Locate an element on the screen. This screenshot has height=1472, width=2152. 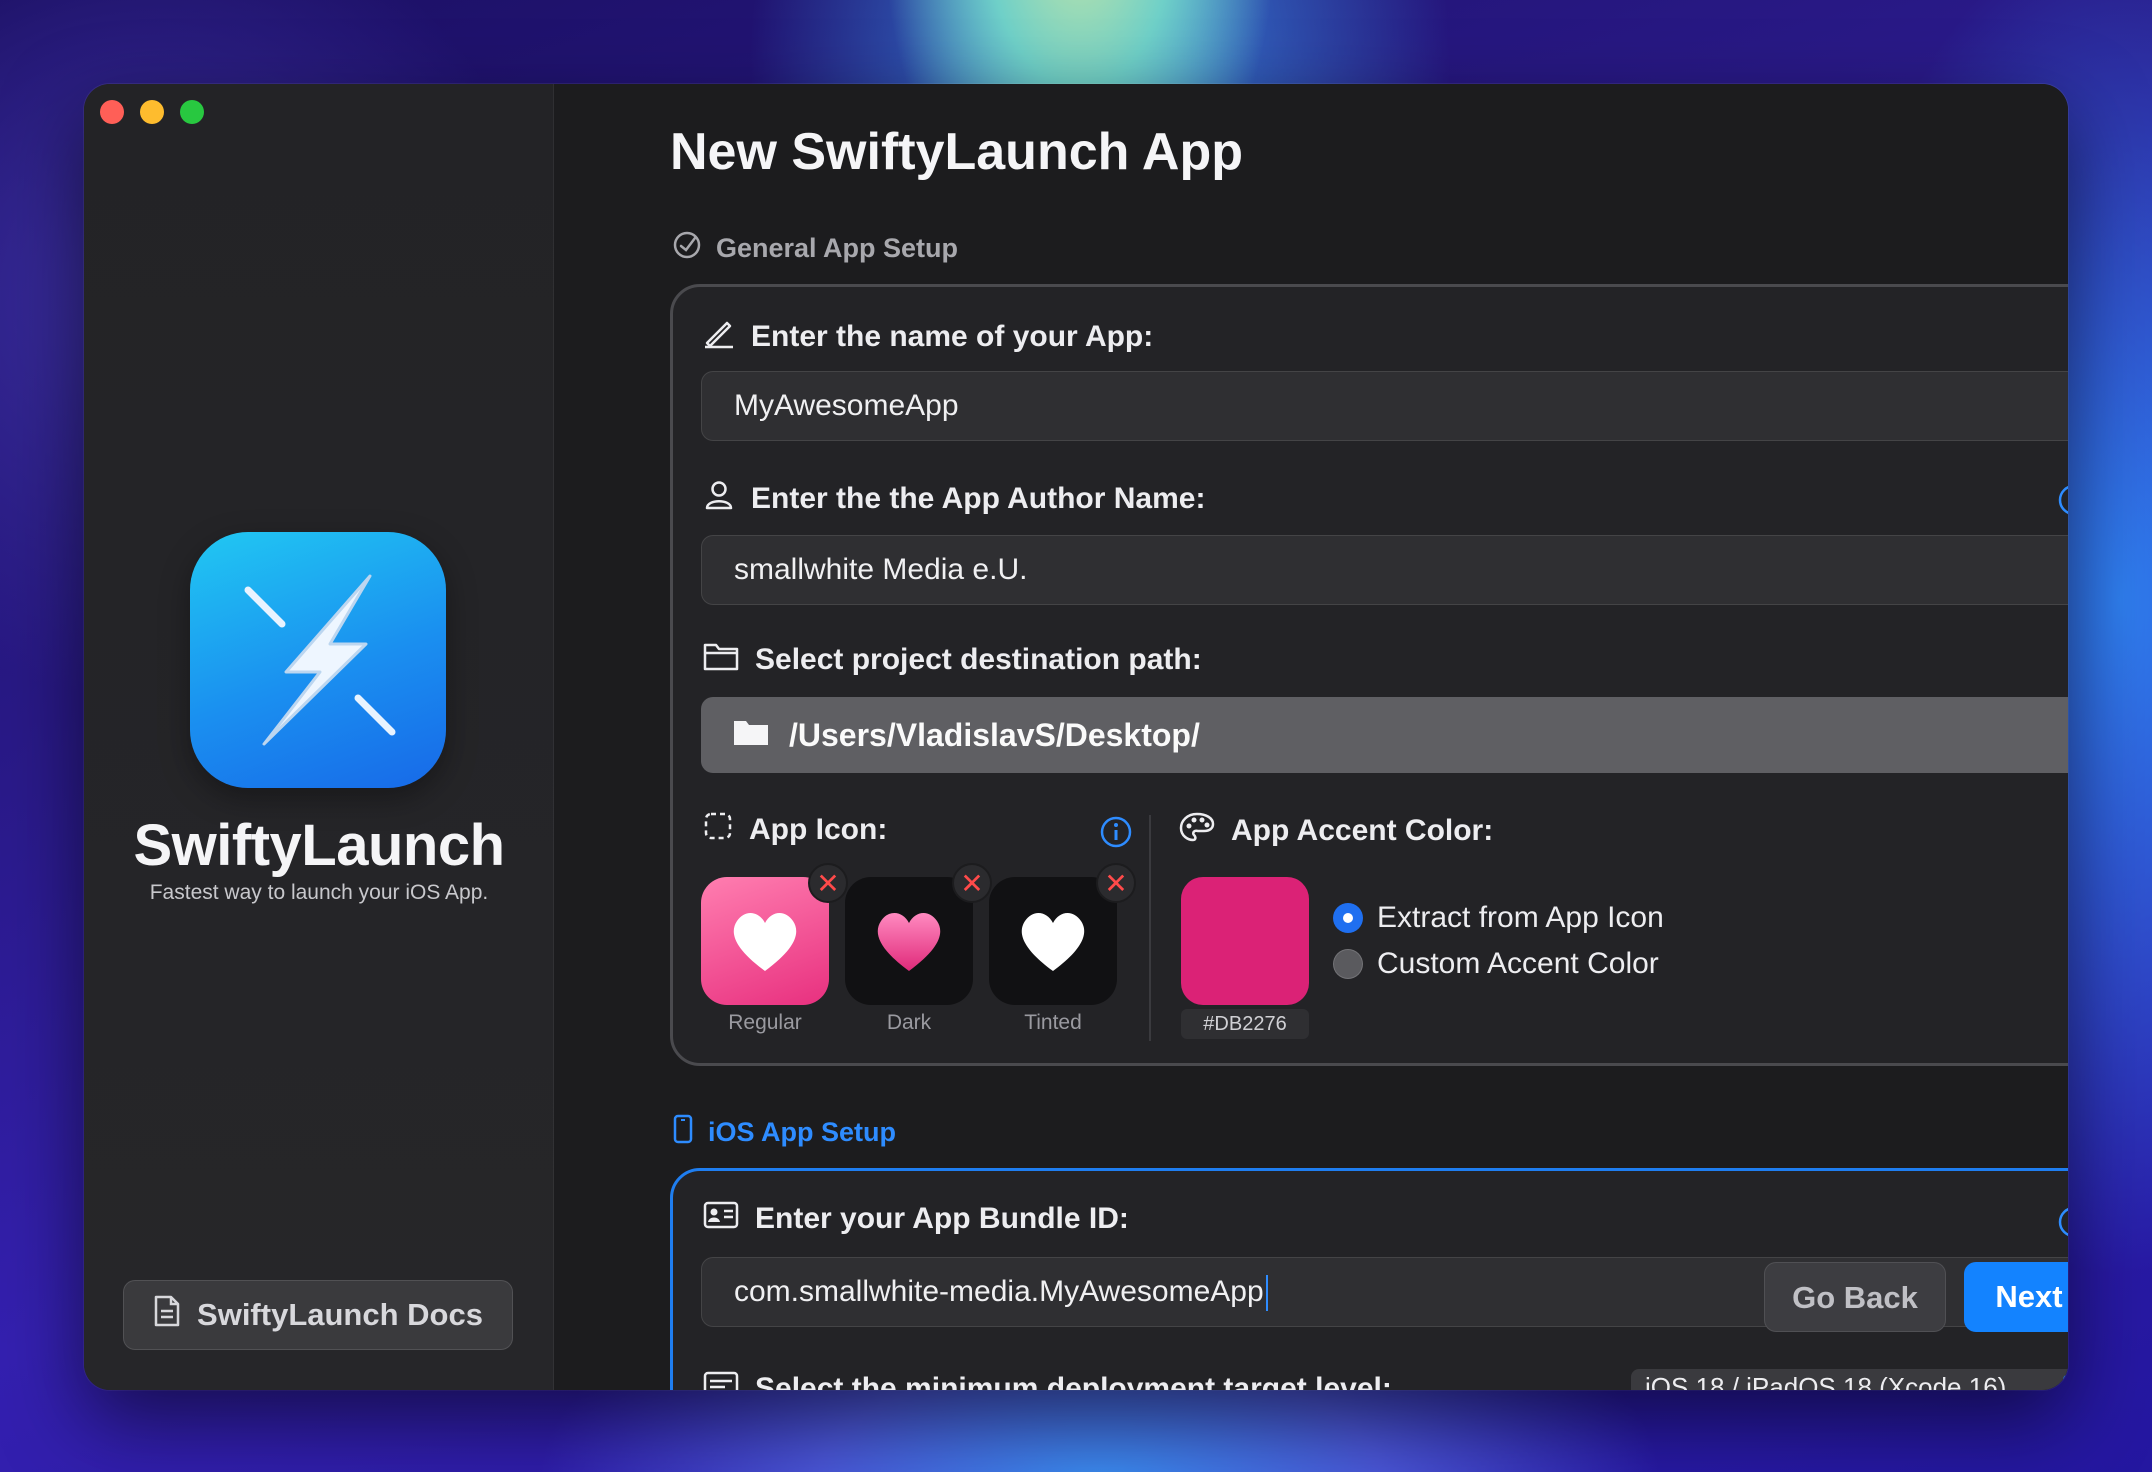
destination-path-value: /Users/VladislavS/Desktop/ is located at coordinates (994, 734).